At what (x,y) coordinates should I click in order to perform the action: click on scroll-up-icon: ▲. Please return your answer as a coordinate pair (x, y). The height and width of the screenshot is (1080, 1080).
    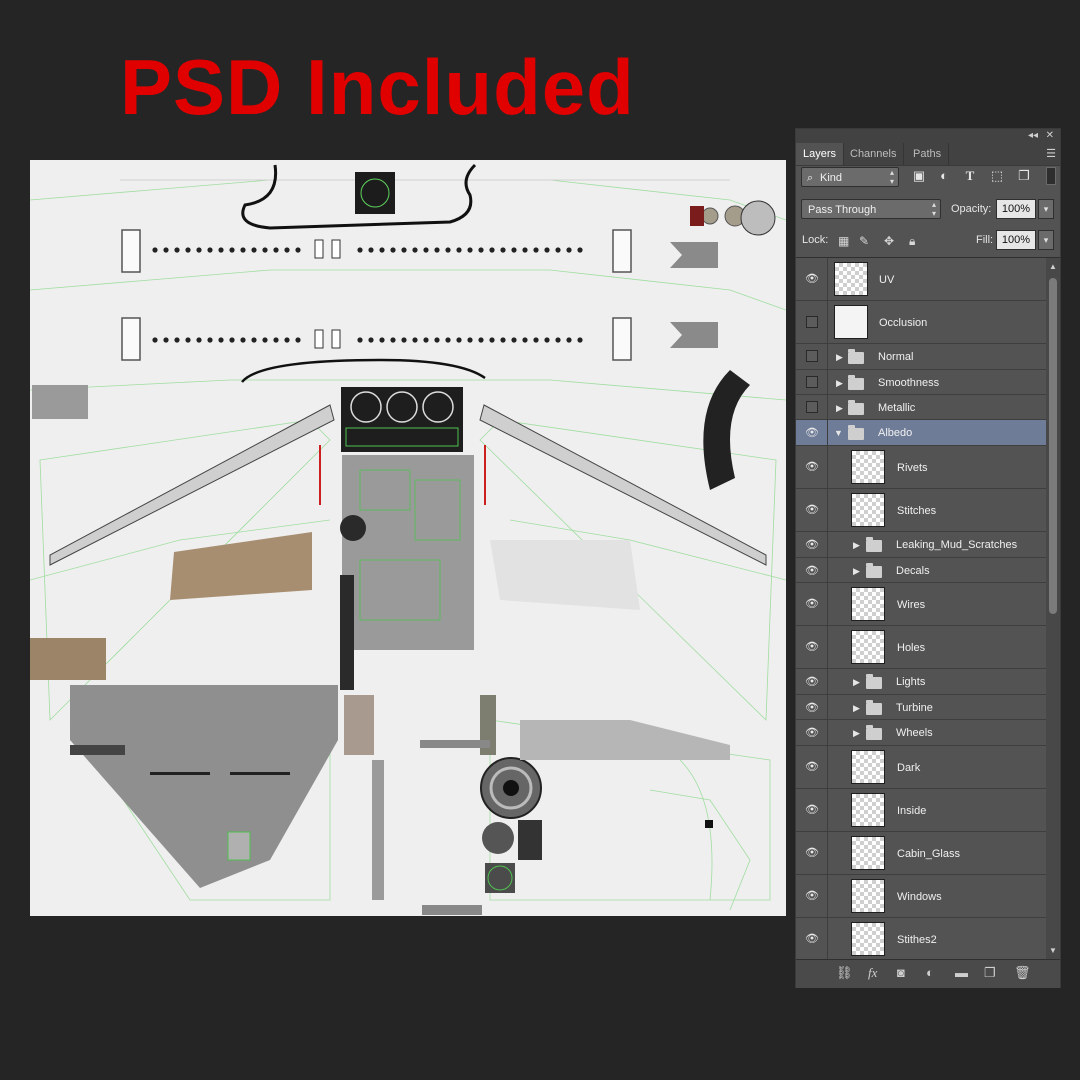
    Looking at the image, I should click on (1053, 266).